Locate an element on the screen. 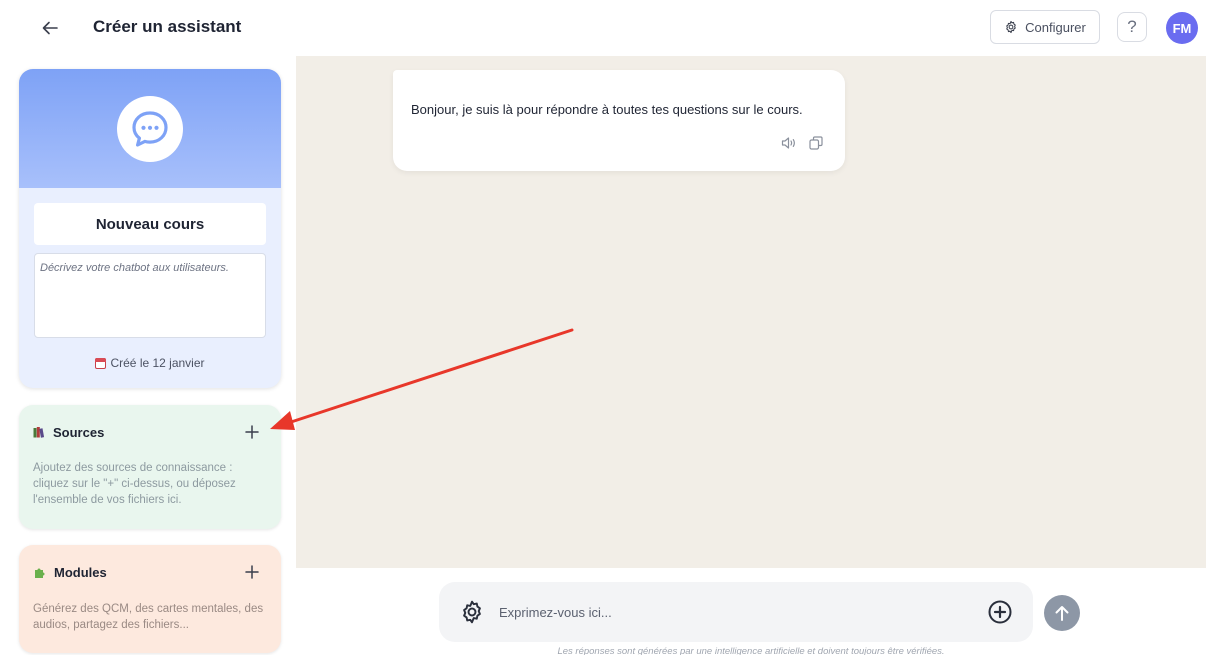 This screenshot has height=655, width=1206. read-aloud-button is located at coordinates (789, 143).